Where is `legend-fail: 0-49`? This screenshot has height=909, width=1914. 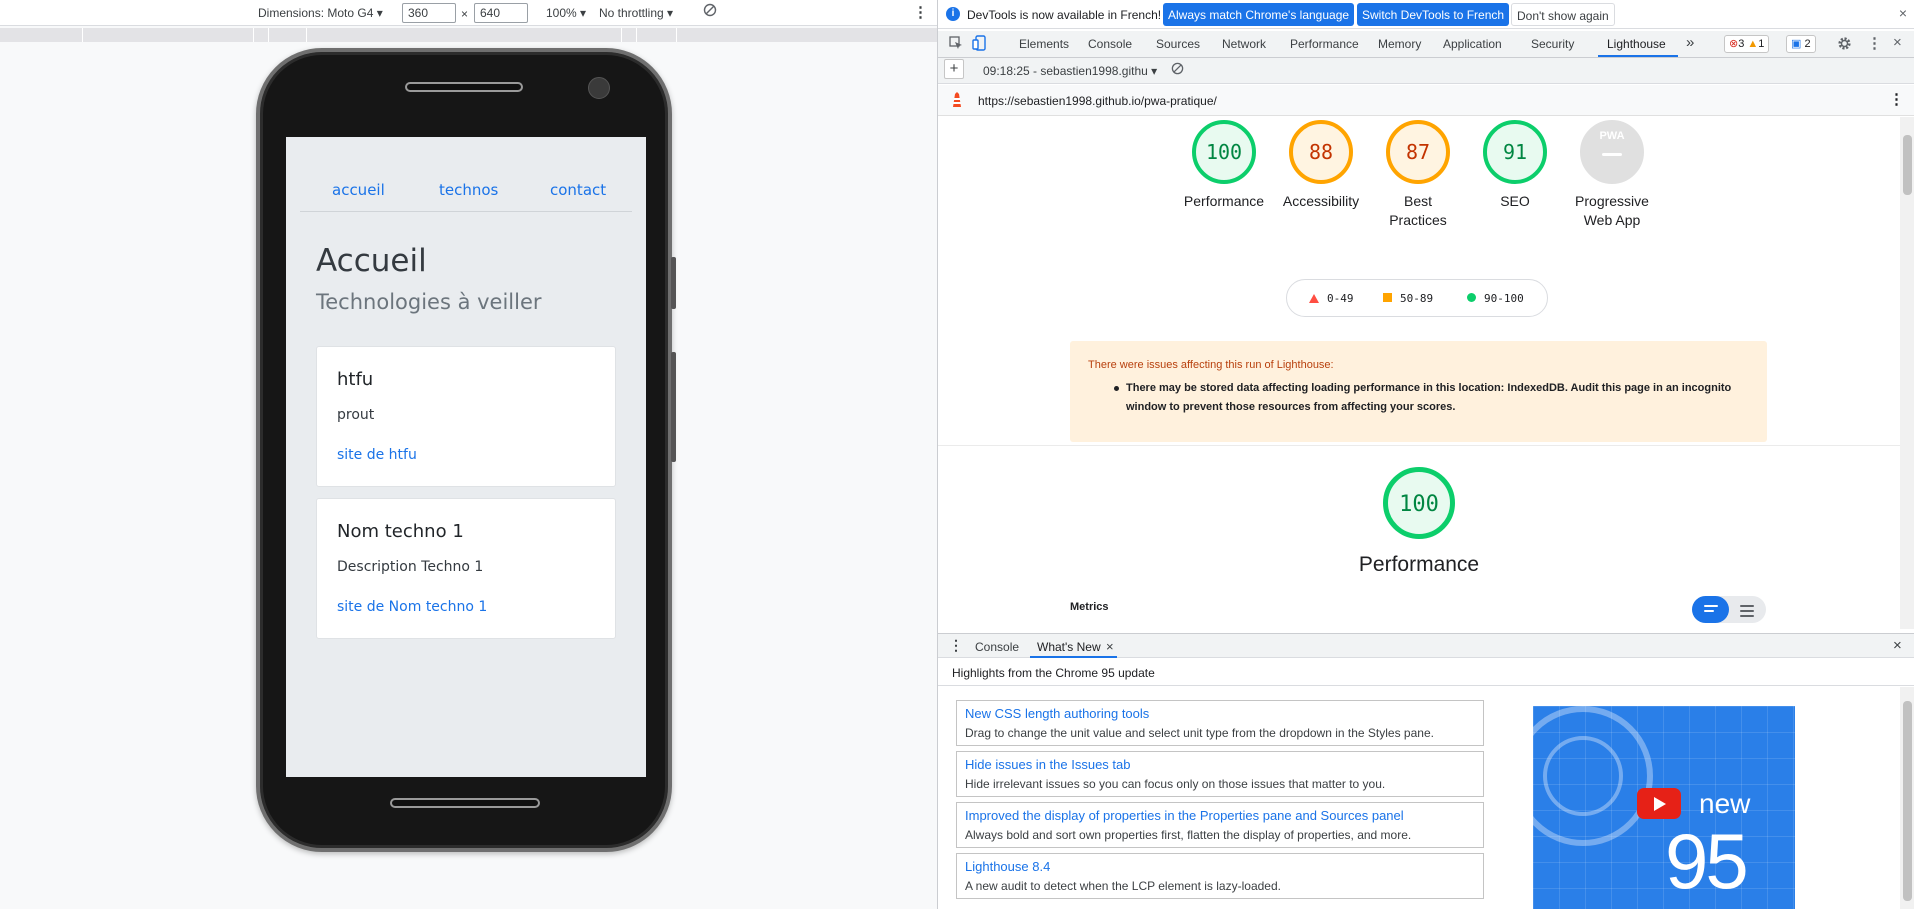
legend-fail: 0-49 is located at coordinates (1331, 298).